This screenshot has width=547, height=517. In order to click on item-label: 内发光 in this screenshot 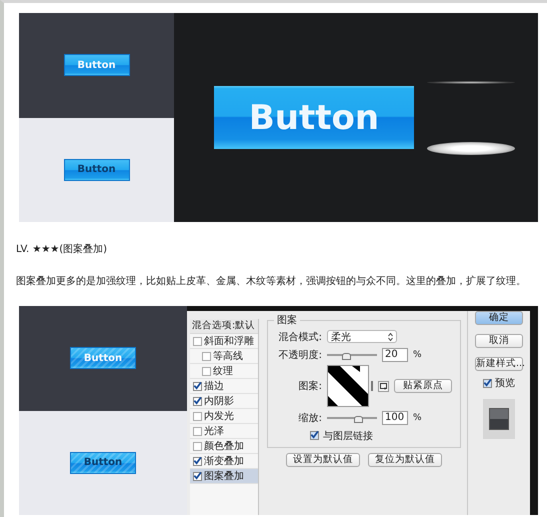, I will do `click(219, 416)`.